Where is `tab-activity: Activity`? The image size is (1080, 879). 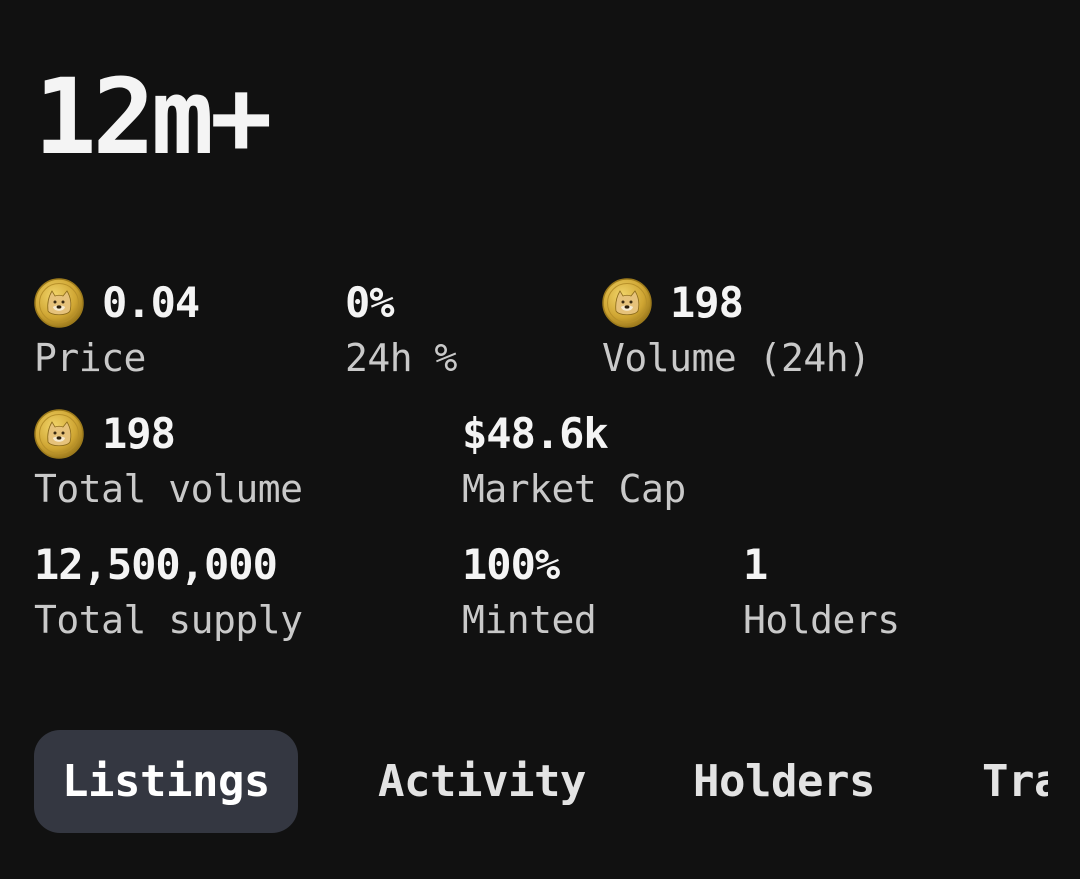 tab-activity: Activity is located at coordinates (482, 781).